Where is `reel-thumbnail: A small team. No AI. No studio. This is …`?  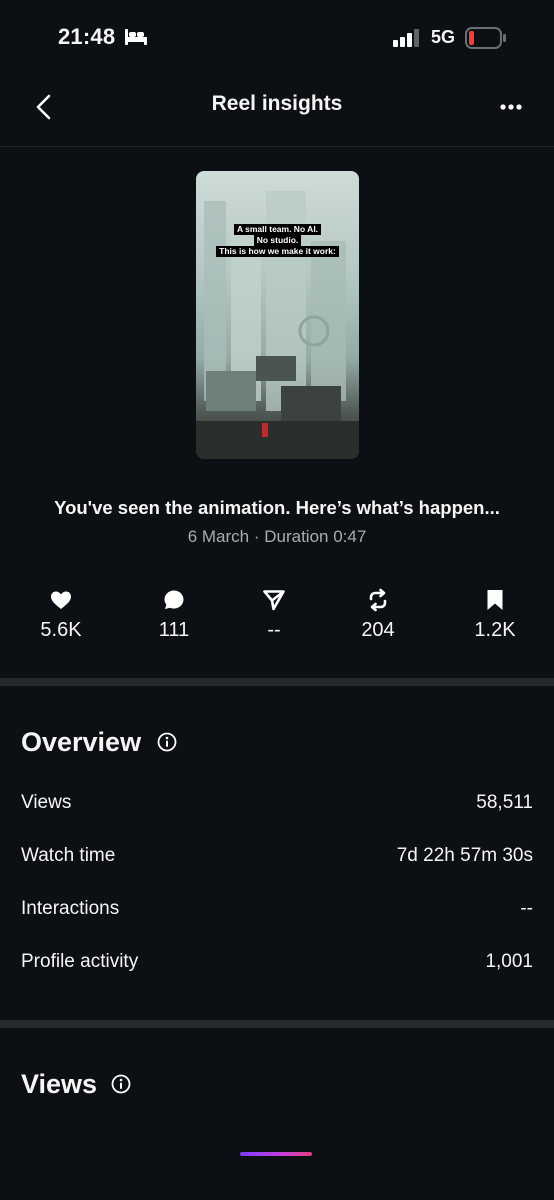 reel-thumbnail: A small team. No AI. No studio. This is … is located at coordinates (277, 315).